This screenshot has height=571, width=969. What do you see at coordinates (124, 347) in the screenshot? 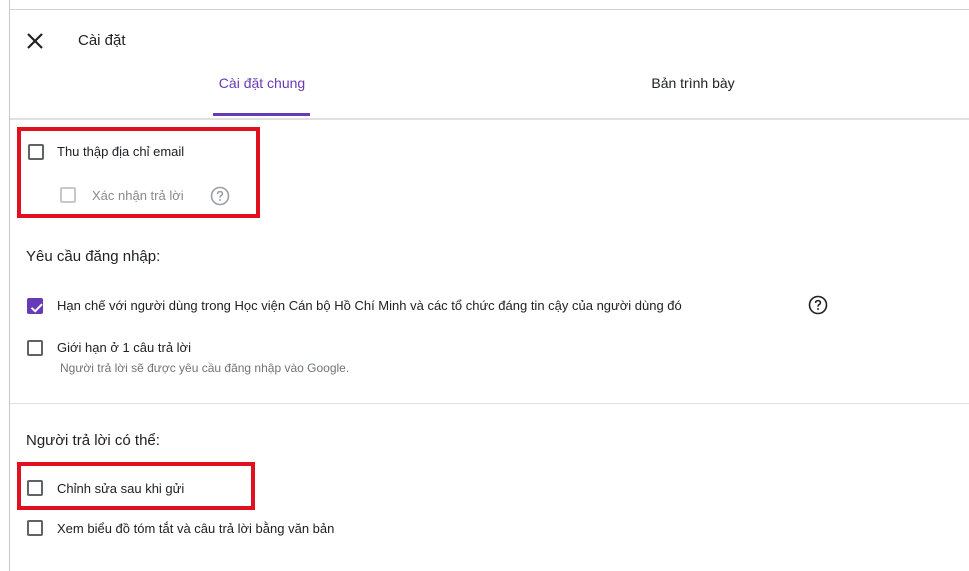
I see `limit-one-response-label: Giới hạn ở 1 câu trả lời` at bounding box center [124, 347].